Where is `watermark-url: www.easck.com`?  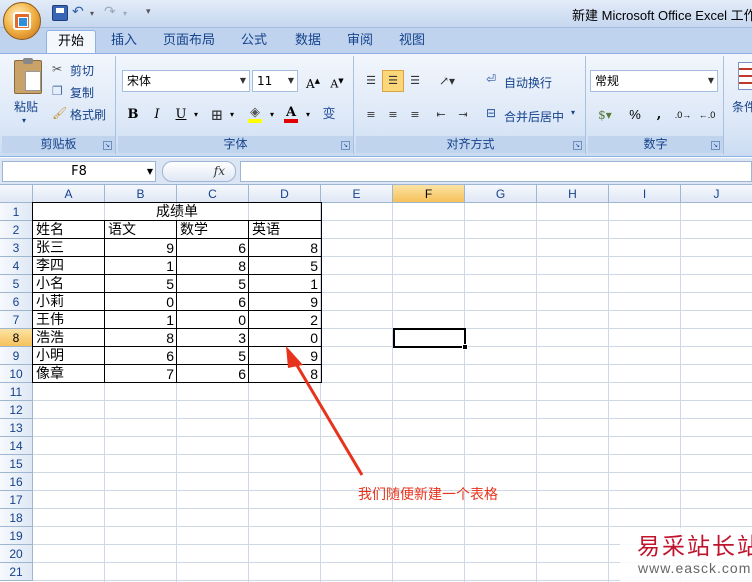
watermark-url: www.easck.com is located at coordinates (695, 568).